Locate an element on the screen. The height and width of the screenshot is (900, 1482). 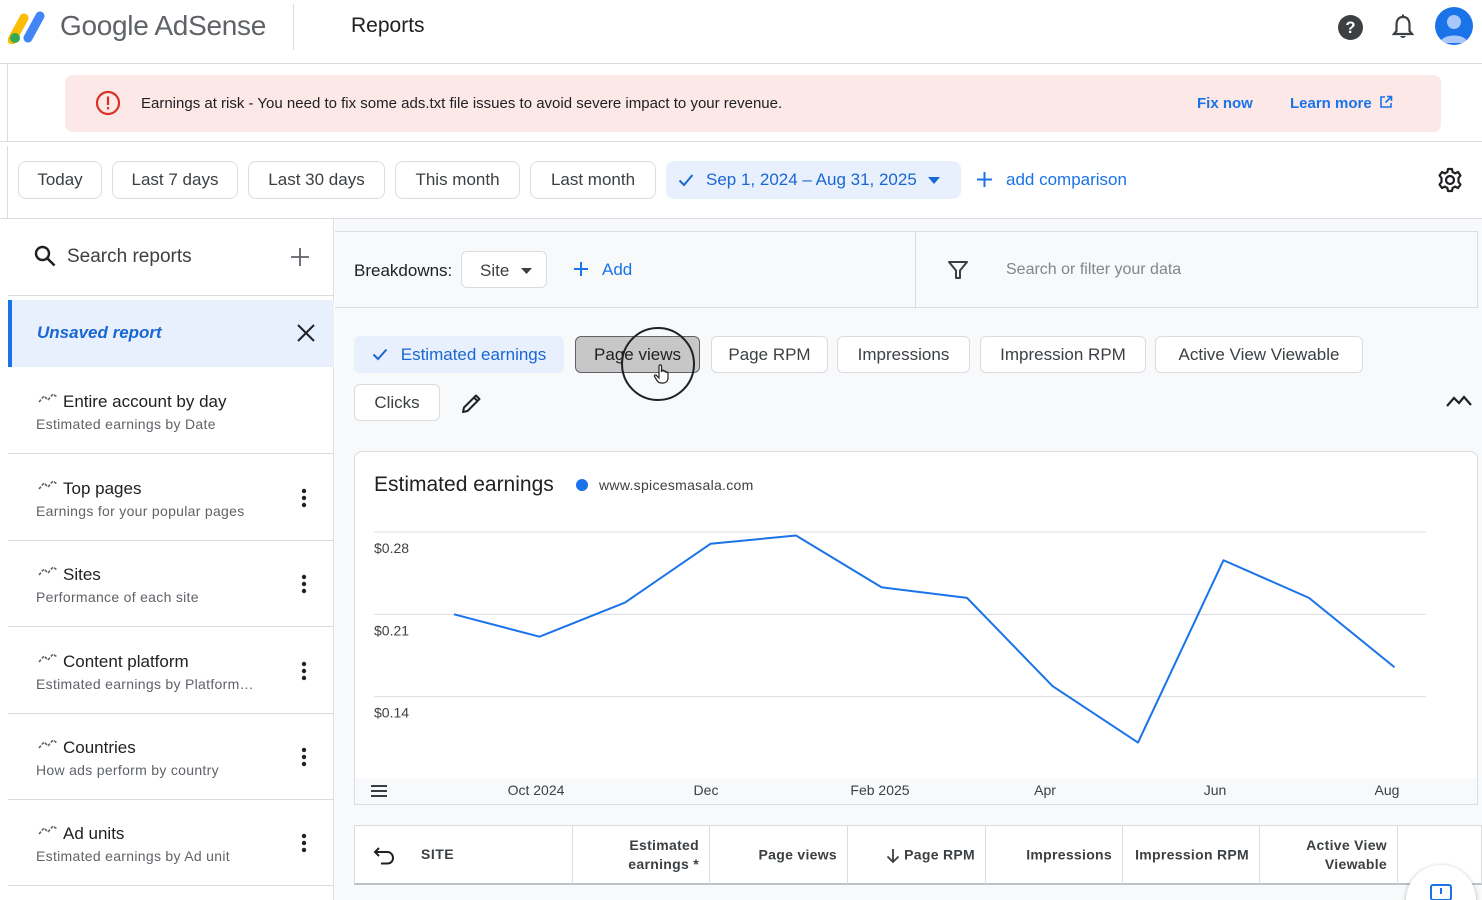
hamburger-menu-icon is located at coordinates (379, 791).